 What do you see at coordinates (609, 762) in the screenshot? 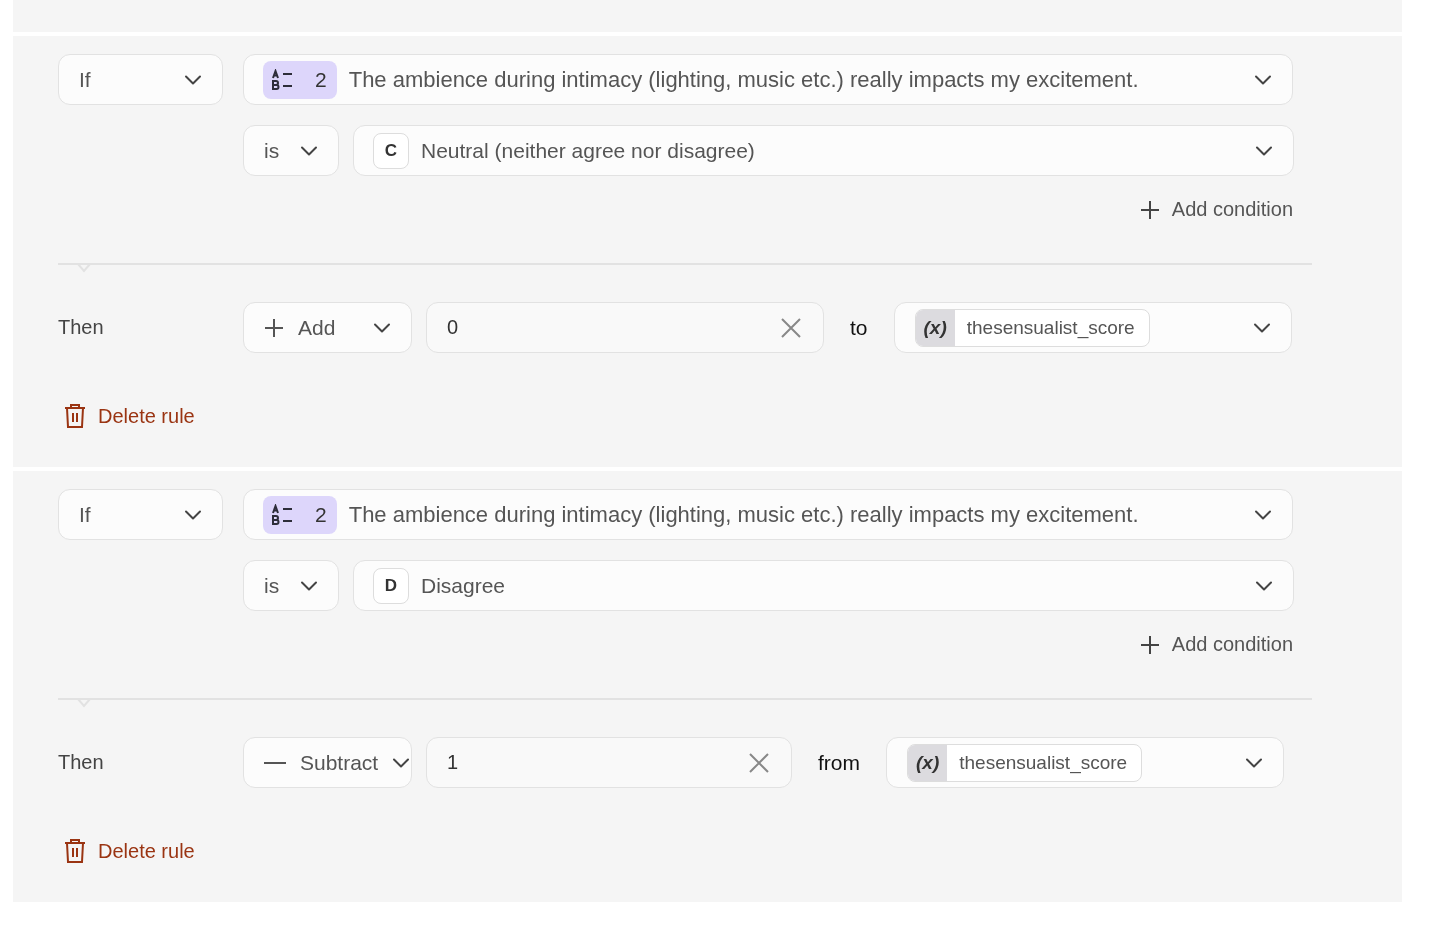
I see `value-field: 1` at bounding box center [609, 762].